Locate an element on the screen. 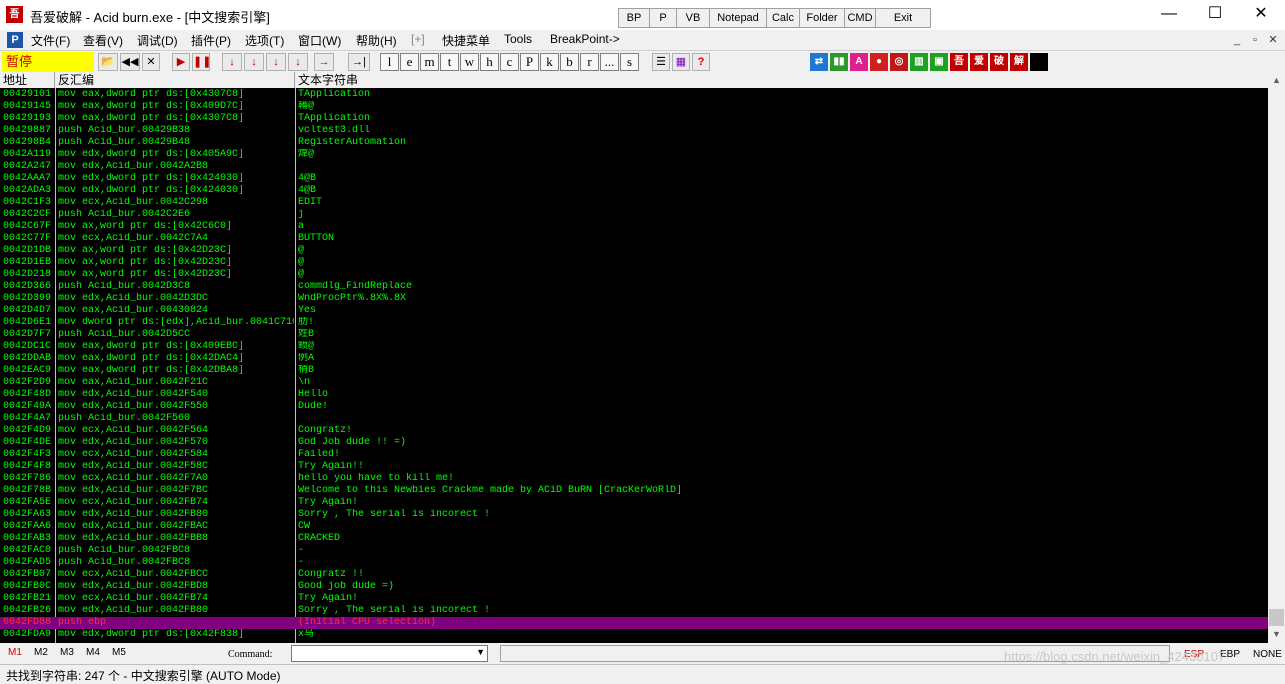  columns-icon: ▥ is located at coordinates (919, 62).